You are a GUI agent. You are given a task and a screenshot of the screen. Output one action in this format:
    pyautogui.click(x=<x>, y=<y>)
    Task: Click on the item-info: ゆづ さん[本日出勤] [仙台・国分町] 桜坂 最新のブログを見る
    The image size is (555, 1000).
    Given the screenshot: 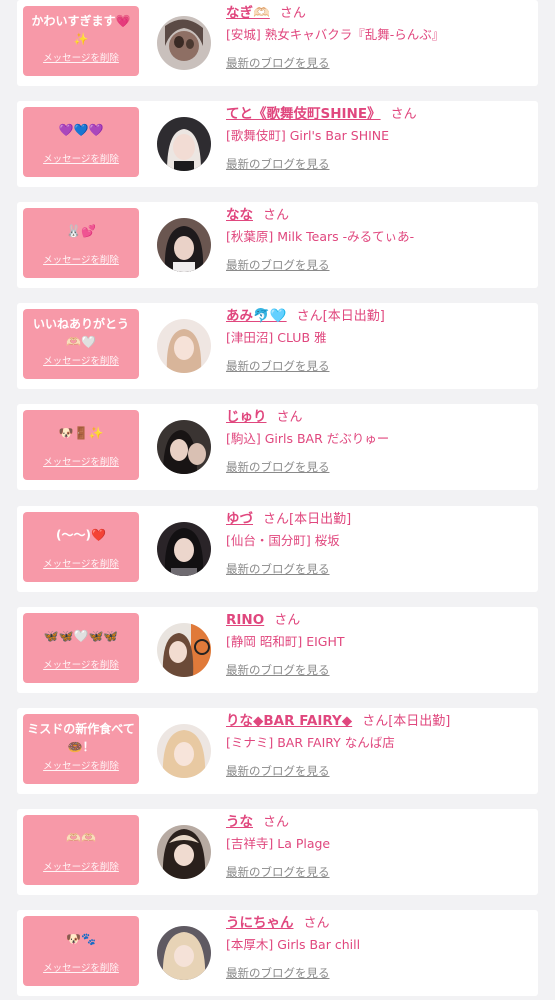 What is the action you would take?
    pyautogui.click(x=378, y=543)
    